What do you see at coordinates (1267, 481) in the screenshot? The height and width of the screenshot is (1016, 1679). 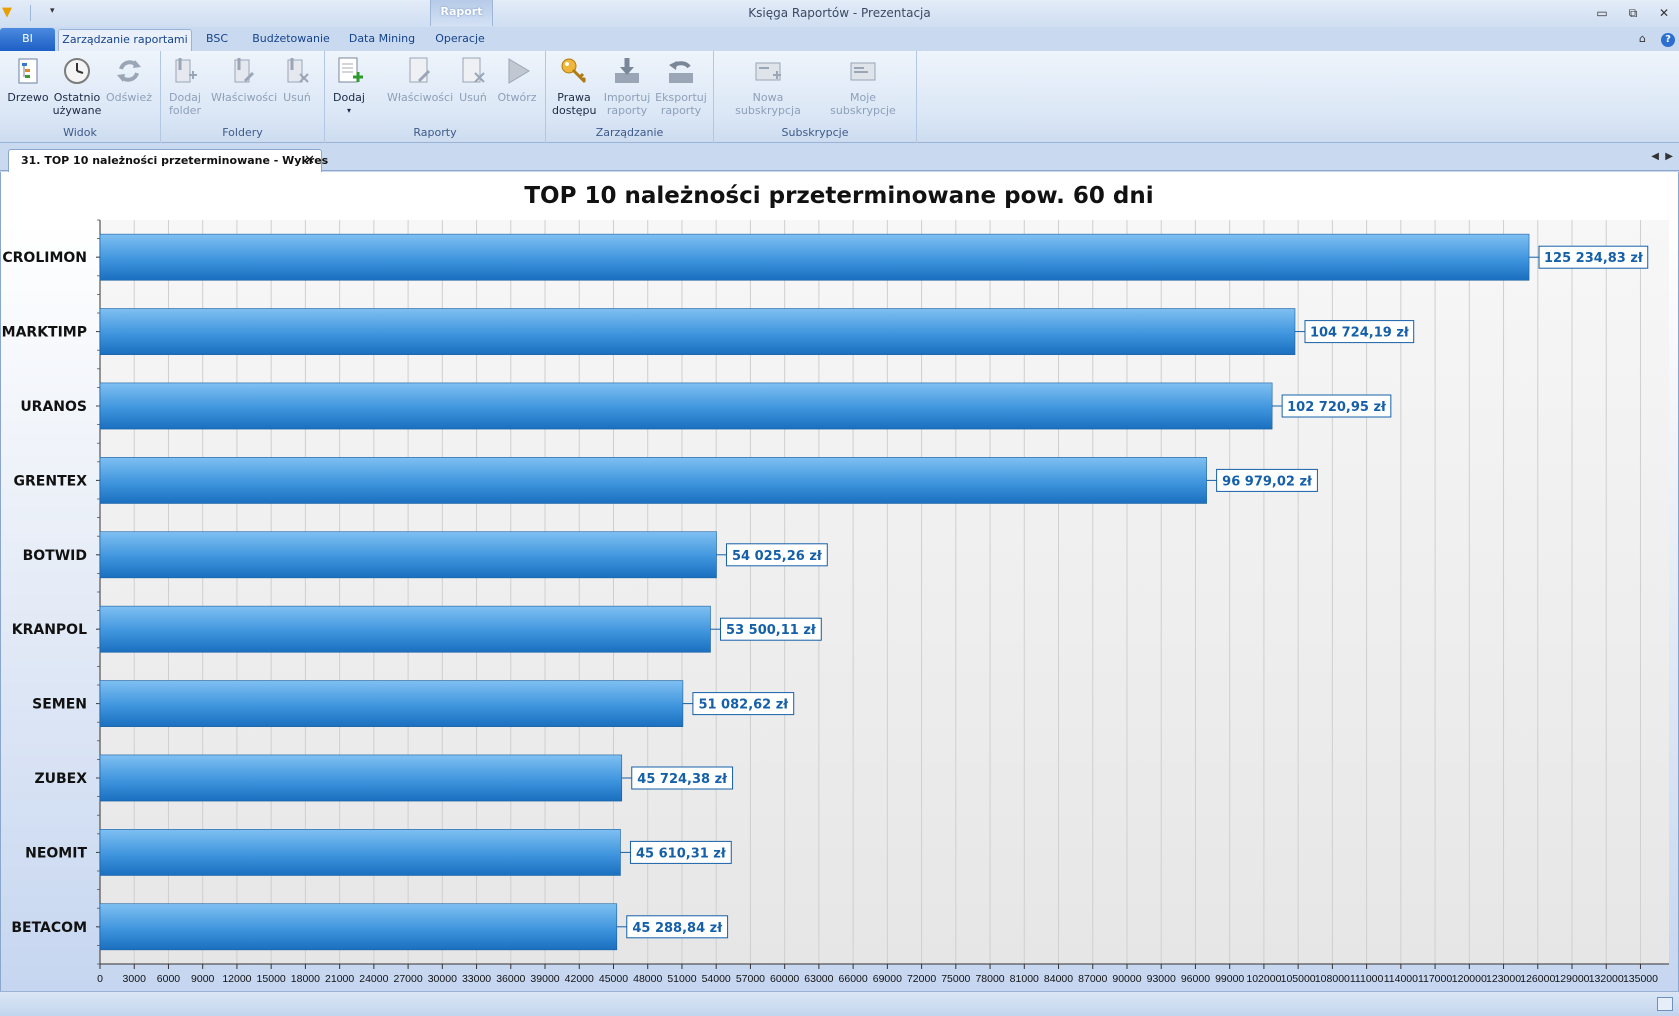 I see `data-label: 96 979,02 zł` at bounding box center [1267, 481].